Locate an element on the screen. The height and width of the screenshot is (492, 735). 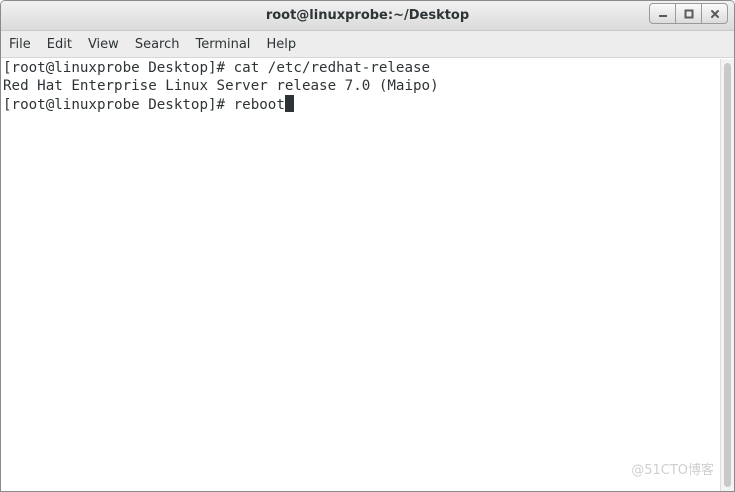
window-controls is located at coordinates (688, 13).